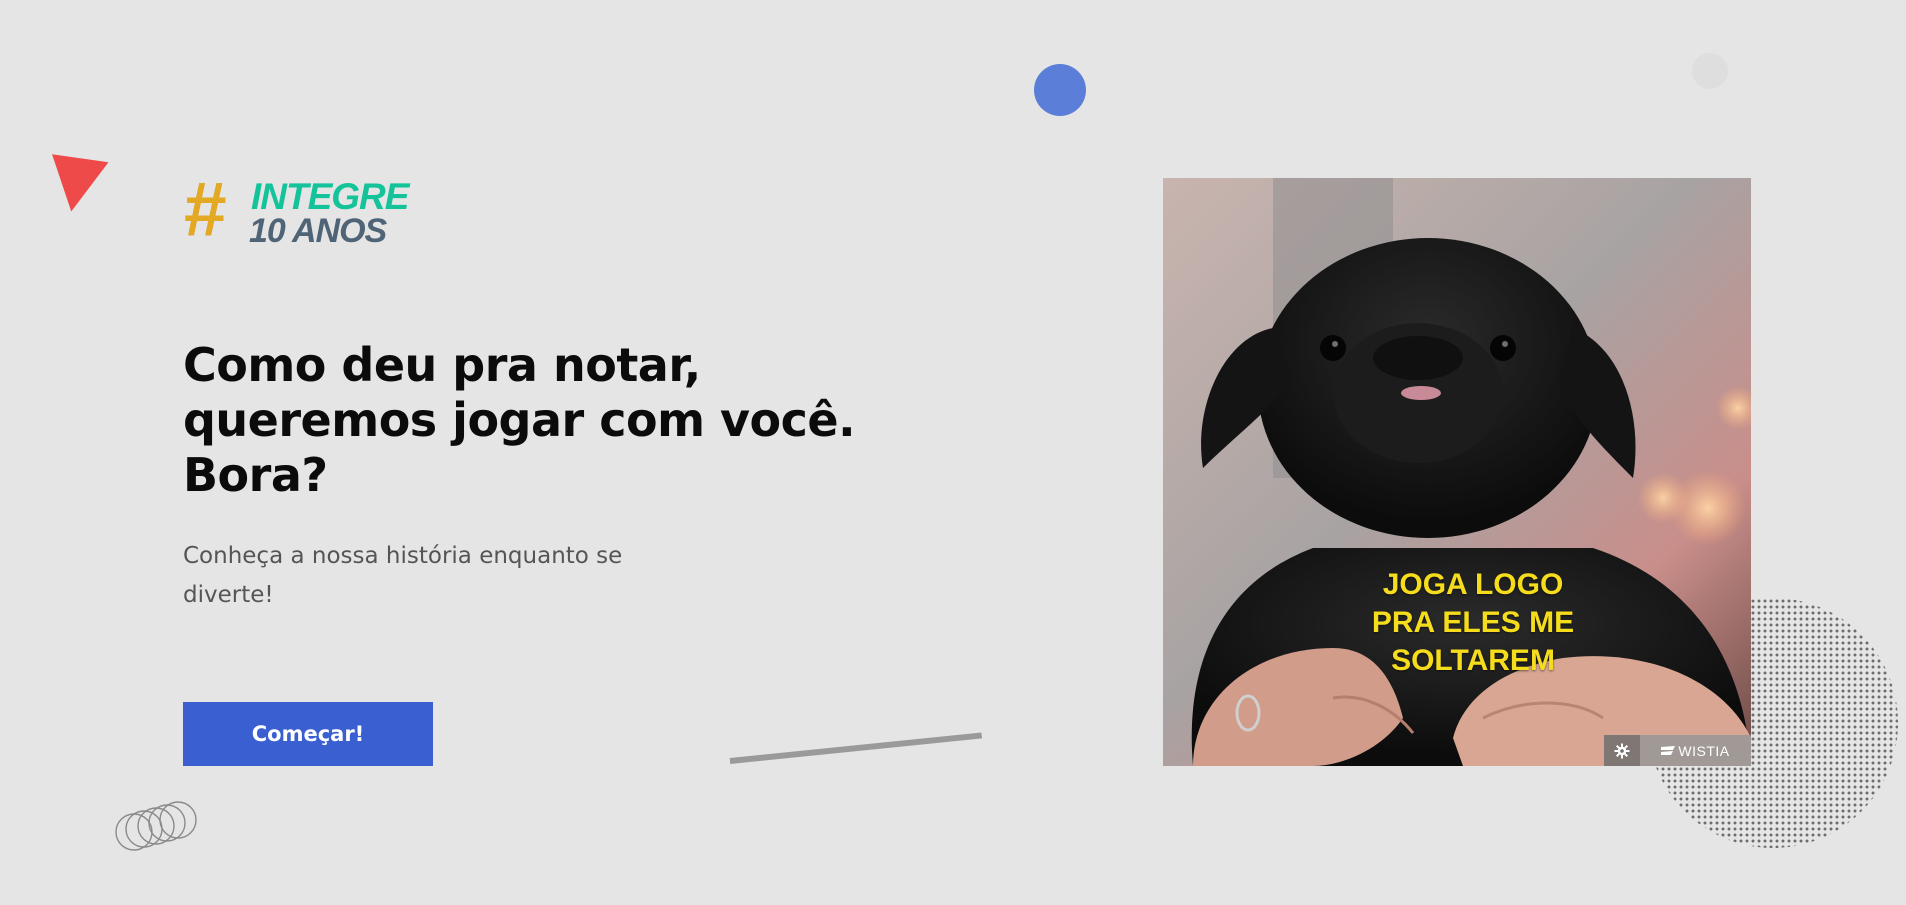  What do you see at coordinates (1668, 750) in the screenshot?
I see `wistia-logo-icon` at bounding box center [1668, 750].